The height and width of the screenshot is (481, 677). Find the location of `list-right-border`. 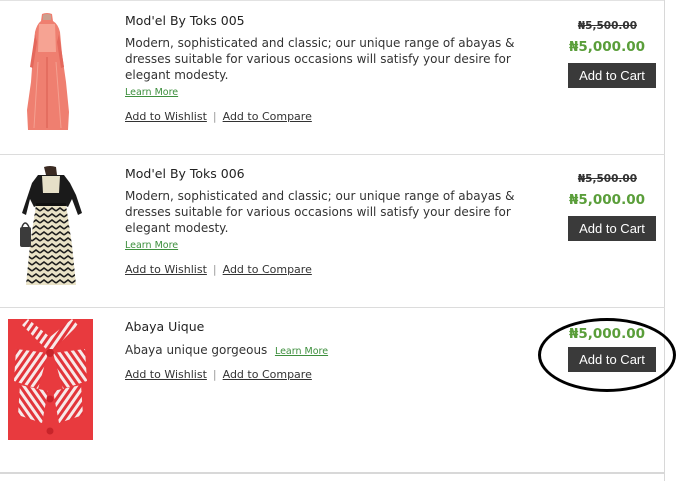

list-right-border is located at coordinates (664, 240).